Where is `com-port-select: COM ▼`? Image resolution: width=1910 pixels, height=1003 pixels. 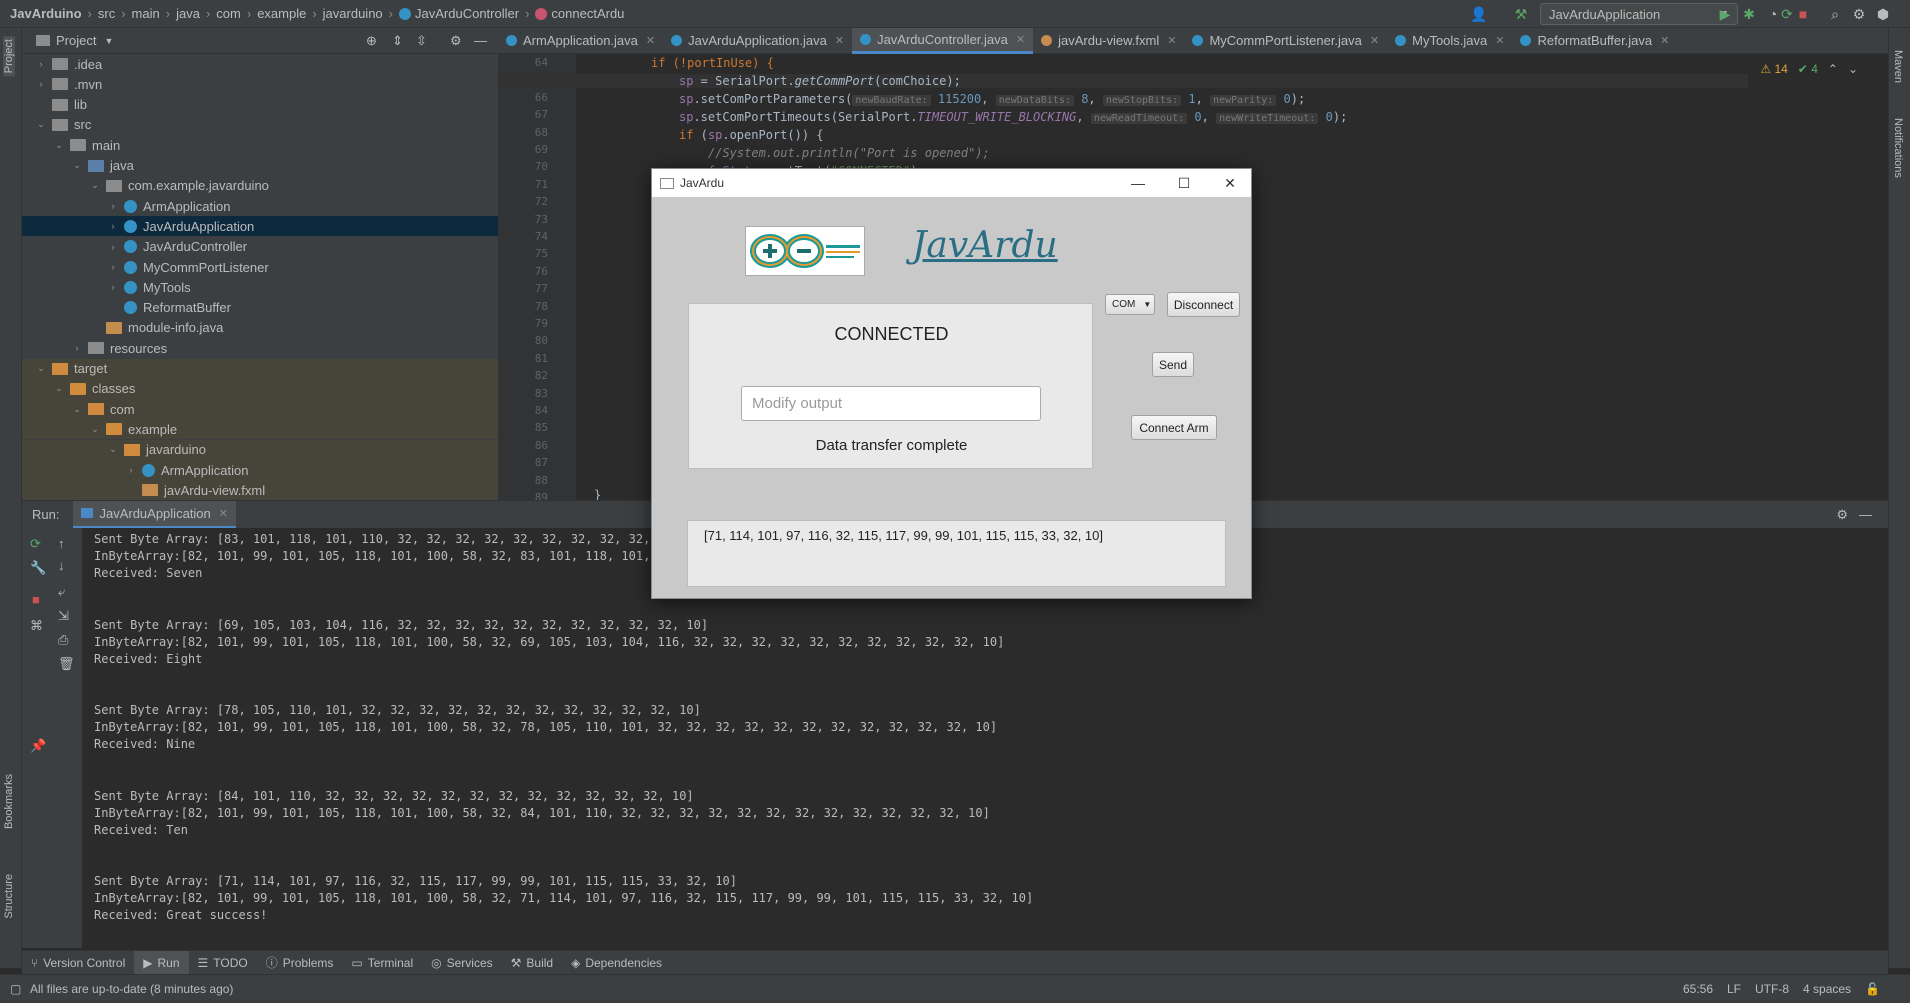
com-port-select: COM ▼ is located at coordinates (1130, 304).